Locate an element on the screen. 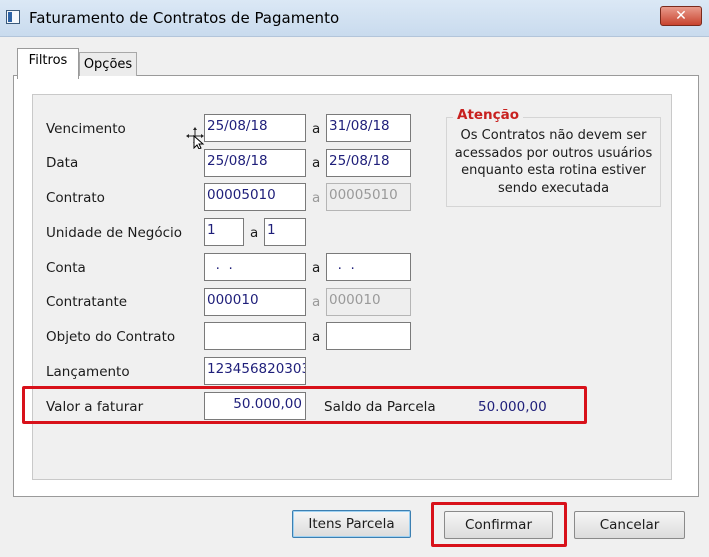 The width and height of the screenshot is (709, 557). tab-filtros: Filtros is located at coordinates (48, 63).